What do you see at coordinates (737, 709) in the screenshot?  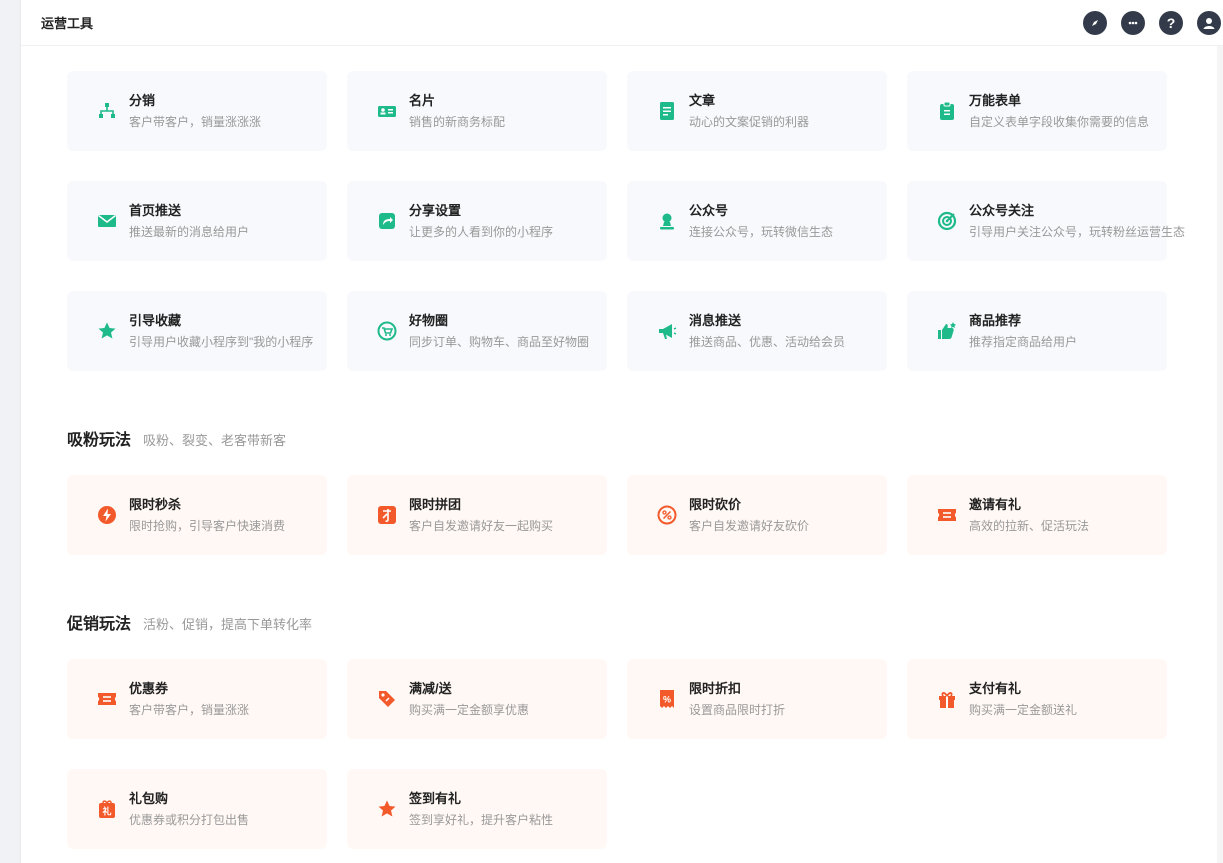 I see `tool-card-description: 设置商品限时打折` at bounding box center [737, 709].